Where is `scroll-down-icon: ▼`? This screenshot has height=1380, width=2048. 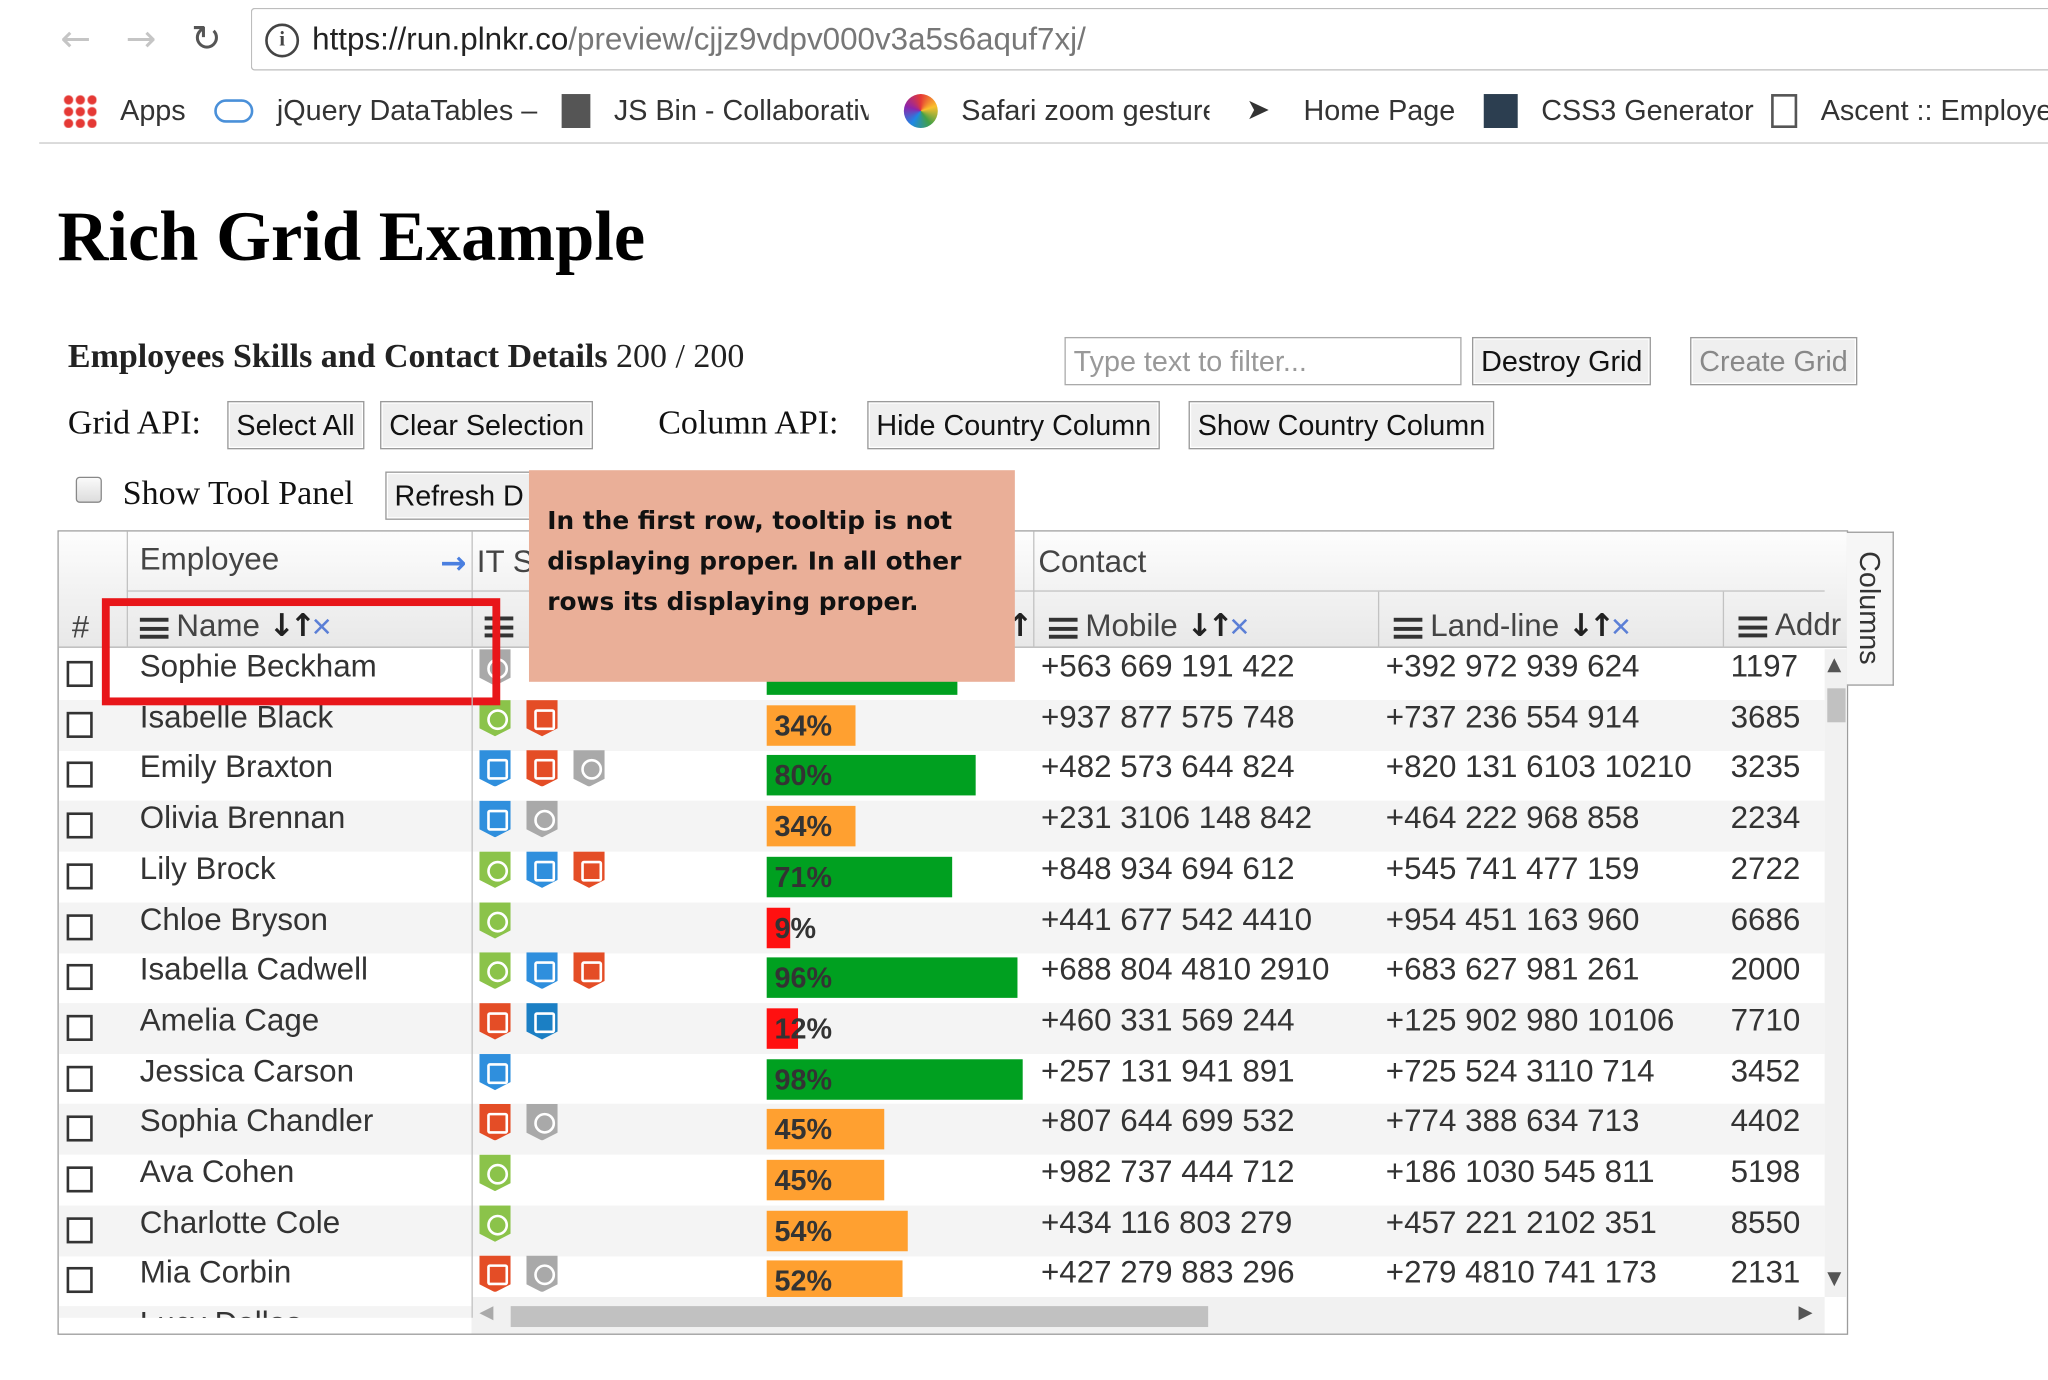 scroll-down-icon: ▼ is located at coordinates (1834, 1278).